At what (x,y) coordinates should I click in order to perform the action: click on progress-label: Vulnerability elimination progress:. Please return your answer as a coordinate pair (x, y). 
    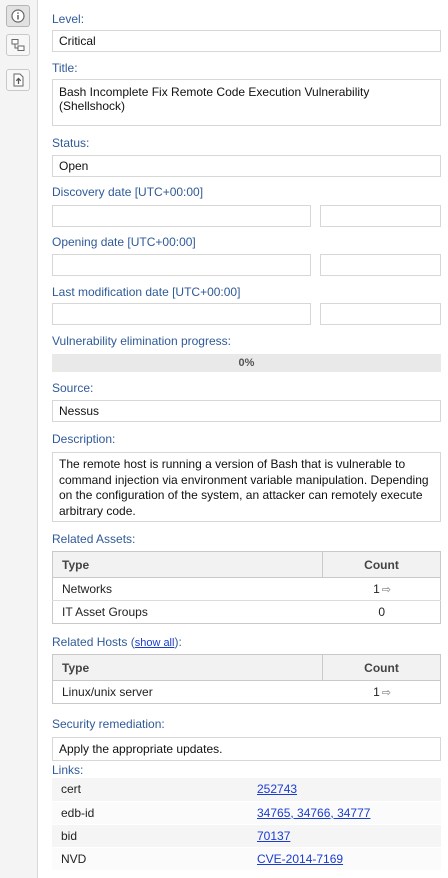
    Looking at the image, I should click on (141, 341).